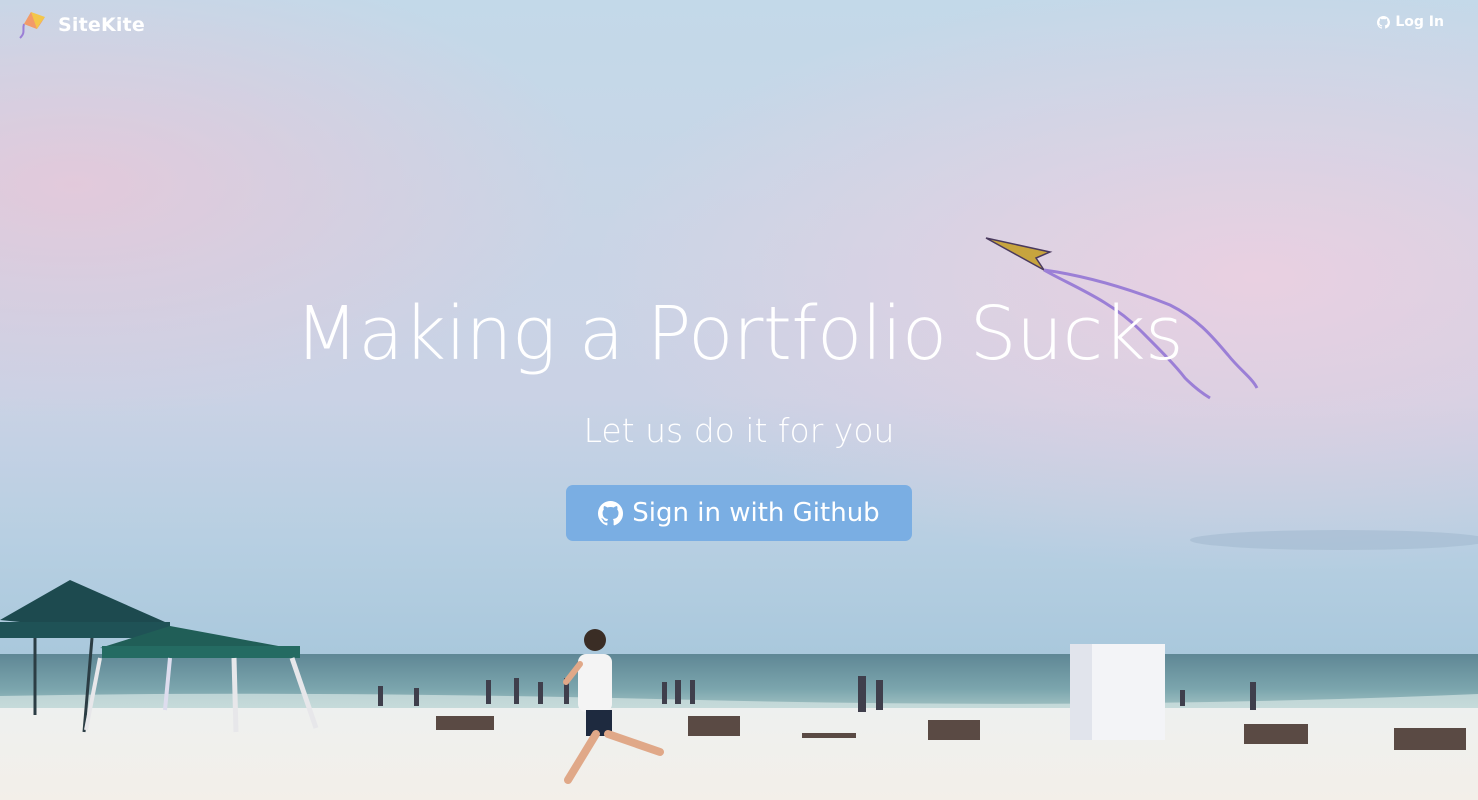 The image size is (1478, 800). I want to click on sign-in-github-button: Sign in with Github, so click(739, 513).